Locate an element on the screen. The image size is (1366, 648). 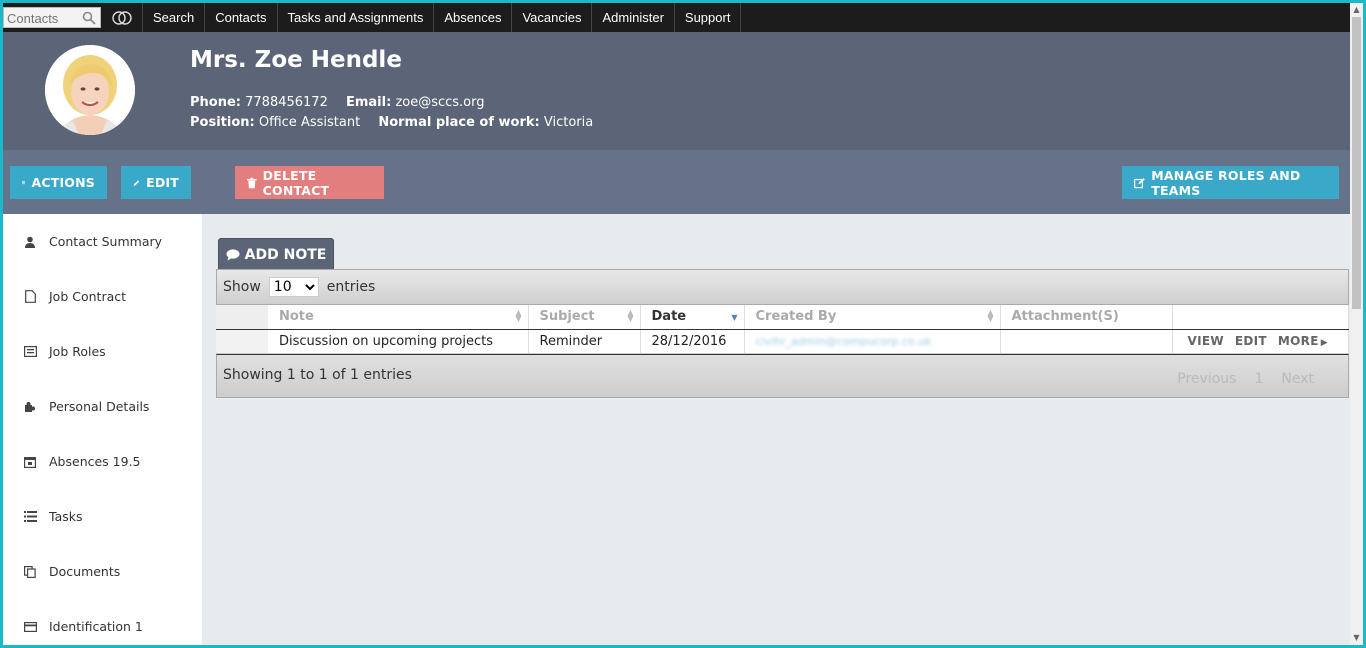
sidebar-item-personal-details: Personal Details is located at coordinates (86, 406).